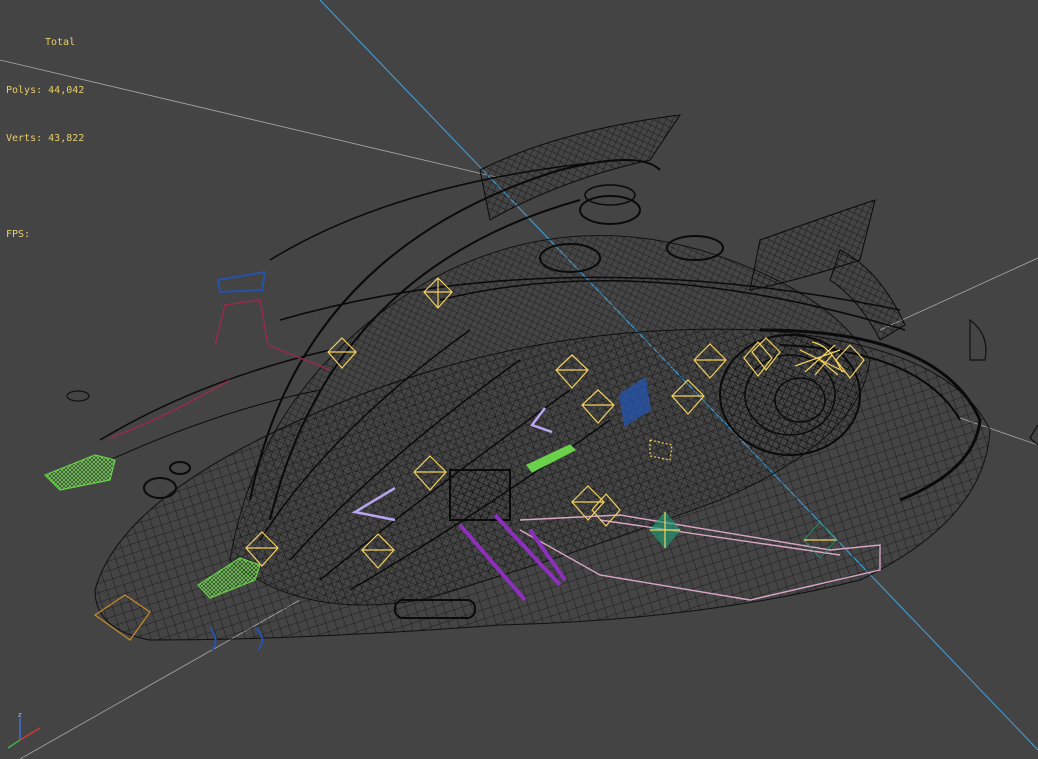  I want to click on gizmo-x-axis, so click(30, 734).